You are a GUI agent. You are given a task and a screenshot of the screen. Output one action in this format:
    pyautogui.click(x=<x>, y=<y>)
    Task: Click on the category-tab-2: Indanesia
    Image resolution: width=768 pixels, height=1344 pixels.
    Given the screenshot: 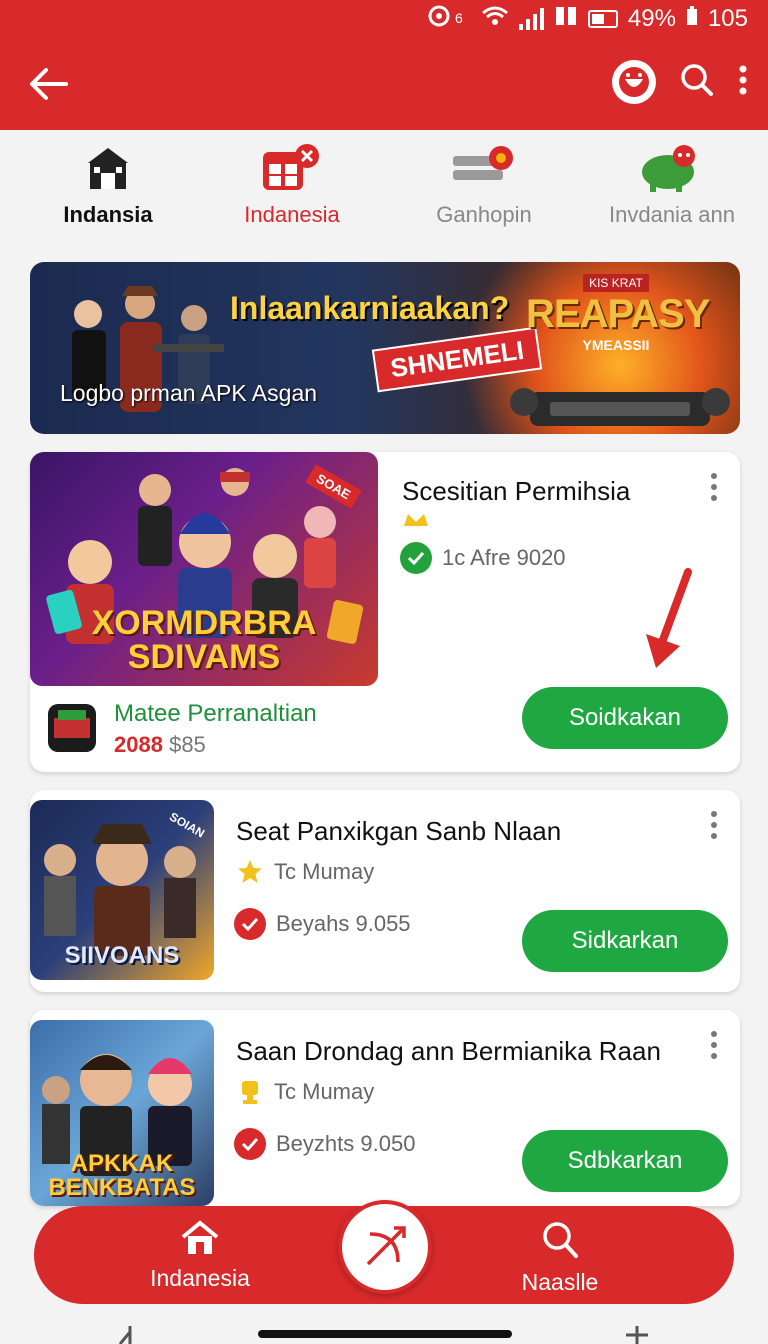 What is the action you would take?
    pyautogui.click(x=292, y=183)
    